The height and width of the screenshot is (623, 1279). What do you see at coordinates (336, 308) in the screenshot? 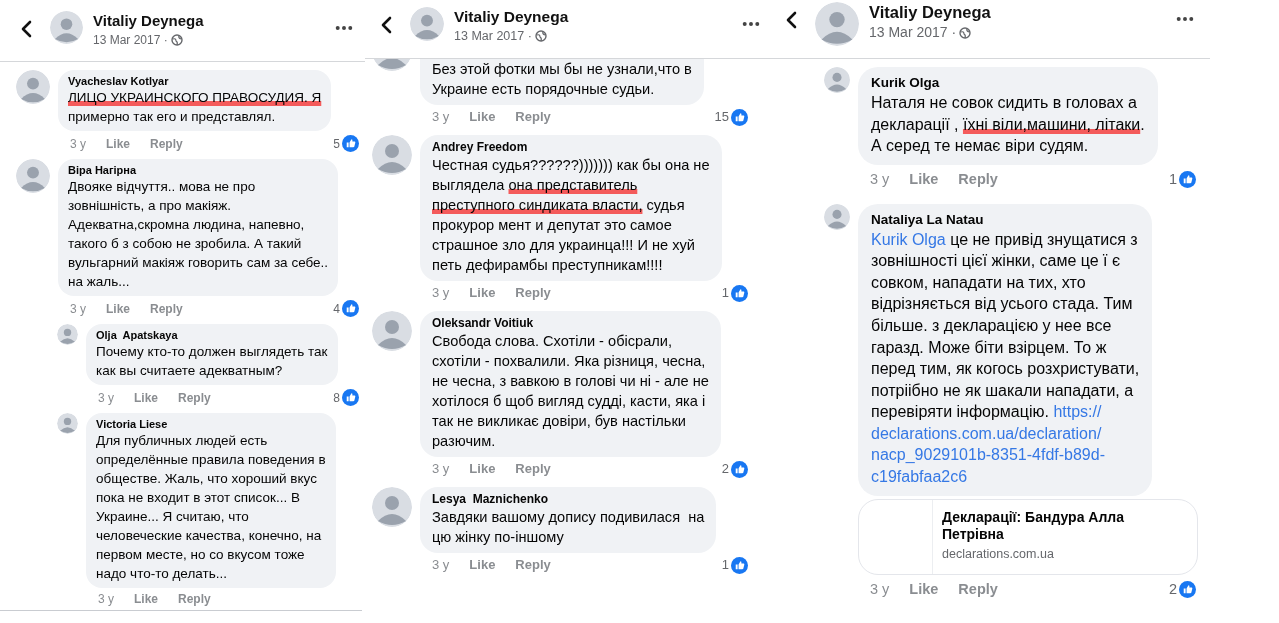
I see `reaction-count: 4` at bounding box center [336, 308].